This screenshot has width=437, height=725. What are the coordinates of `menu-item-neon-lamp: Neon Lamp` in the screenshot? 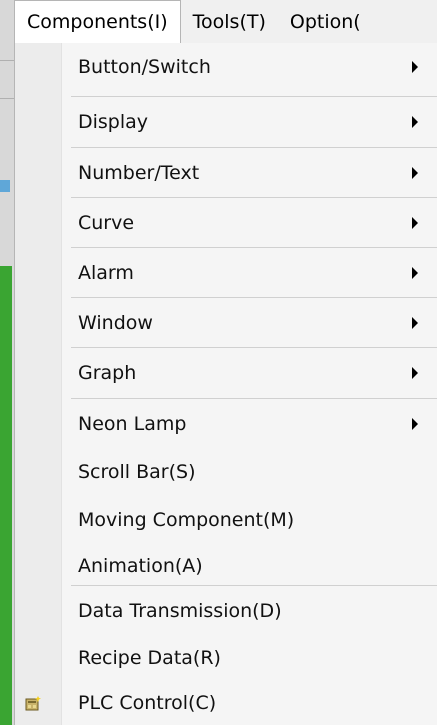 It's located at (226, 424).